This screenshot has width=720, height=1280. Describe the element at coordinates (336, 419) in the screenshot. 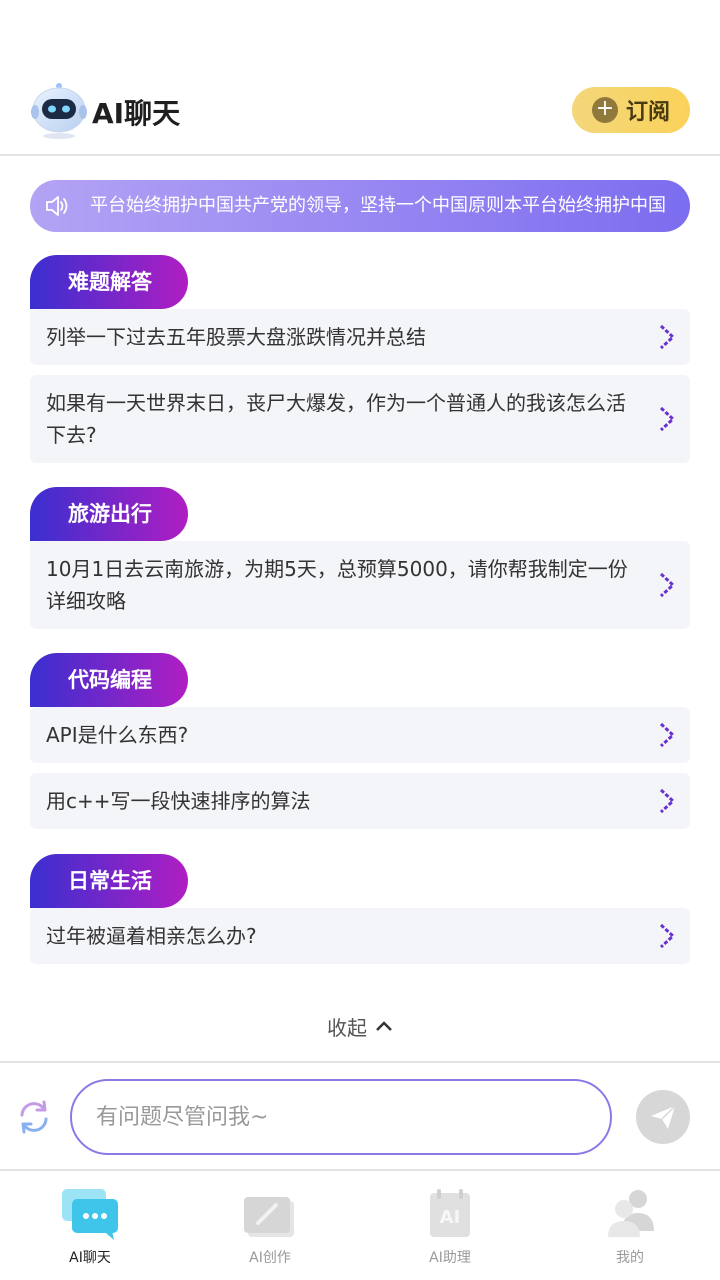

I see `question-text: 如果有一天世界末日，丧尸大爆发，作为一个普通人的我该怎么活下去?` at that location.